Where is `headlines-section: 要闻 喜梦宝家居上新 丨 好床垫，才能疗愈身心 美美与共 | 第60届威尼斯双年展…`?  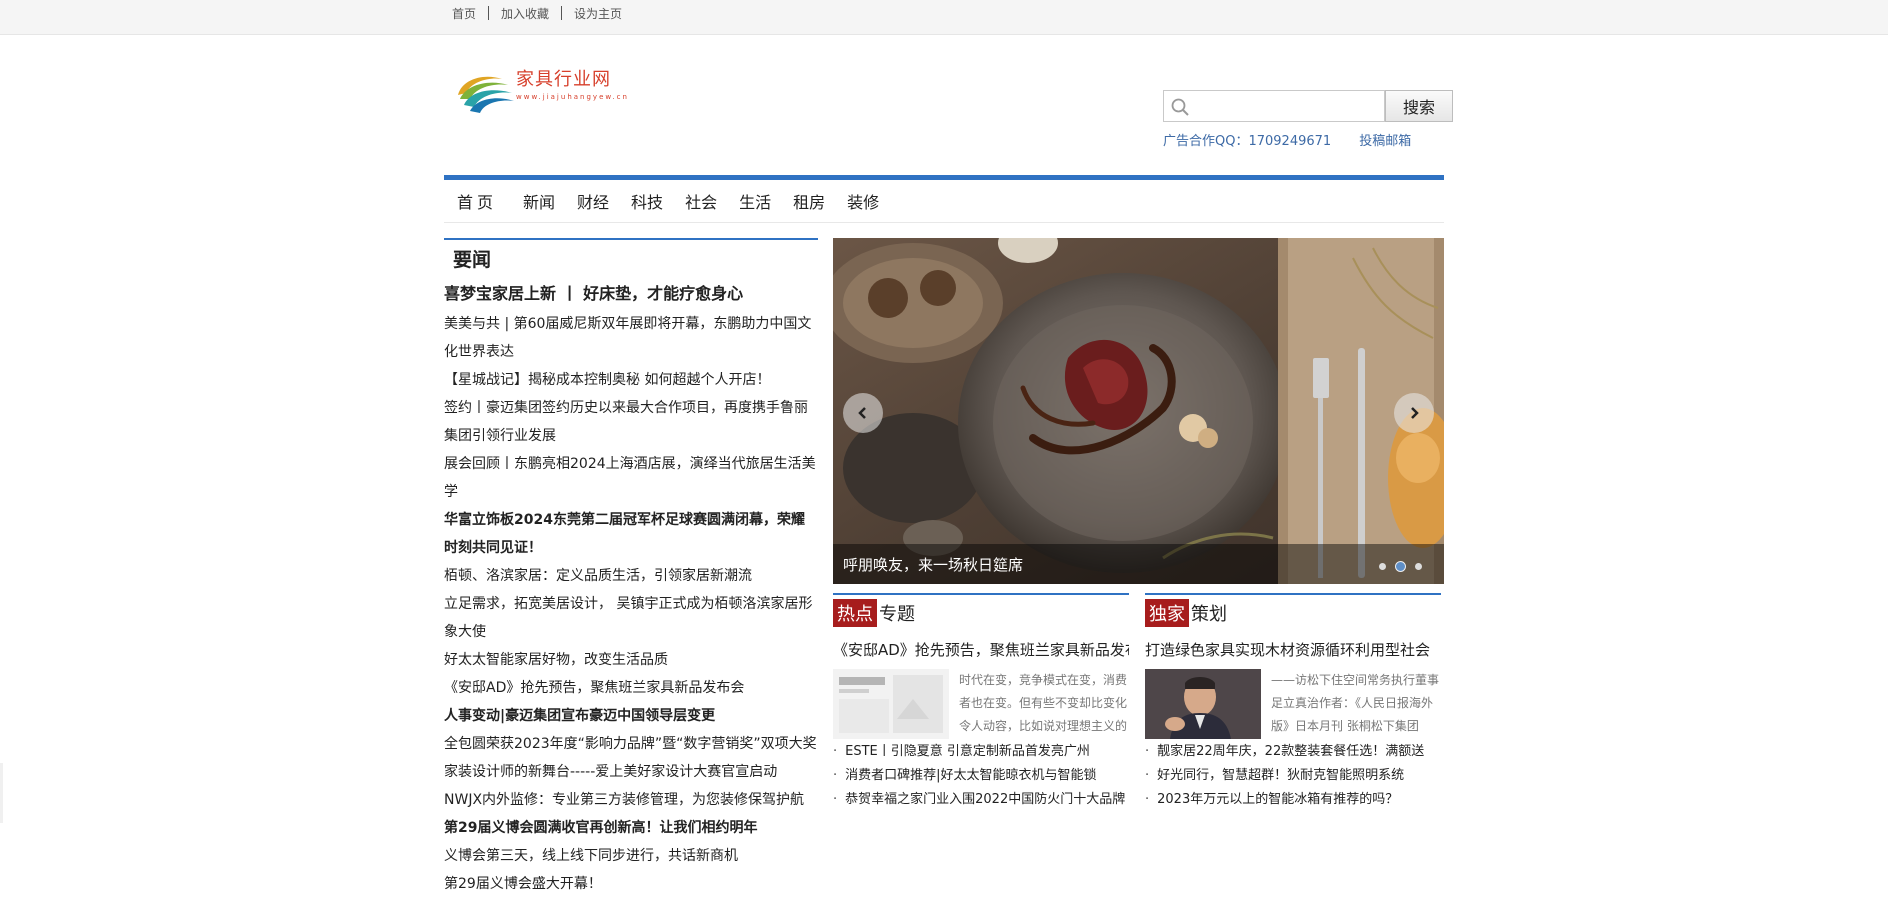 headlines-section: 要闻 喜梦宝家居上新 丨 好床垫，才能疗愈身心 美美与共 | 第60届威尼斯双年展… is located at coordinates (631, 568).